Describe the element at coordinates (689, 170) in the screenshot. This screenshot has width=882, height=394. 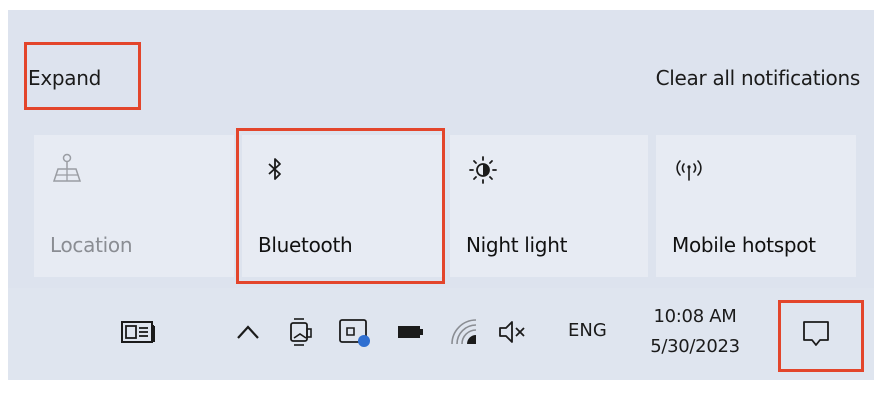
I see `mobile-hotspot-icon` at that location.